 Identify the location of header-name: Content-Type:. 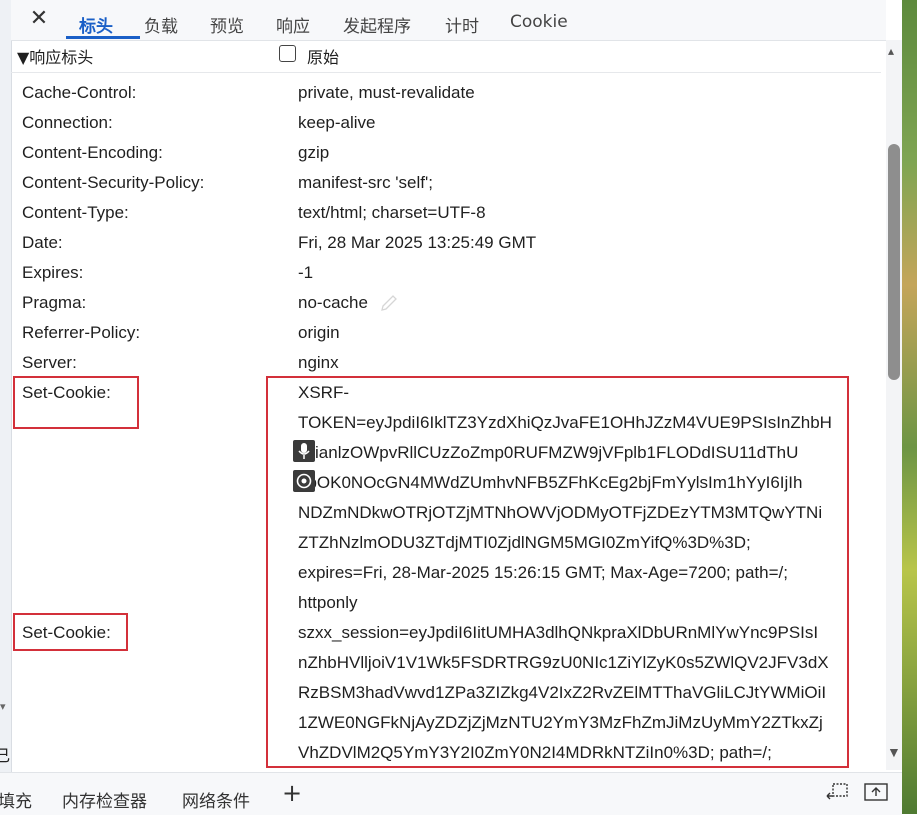
(75, 212).